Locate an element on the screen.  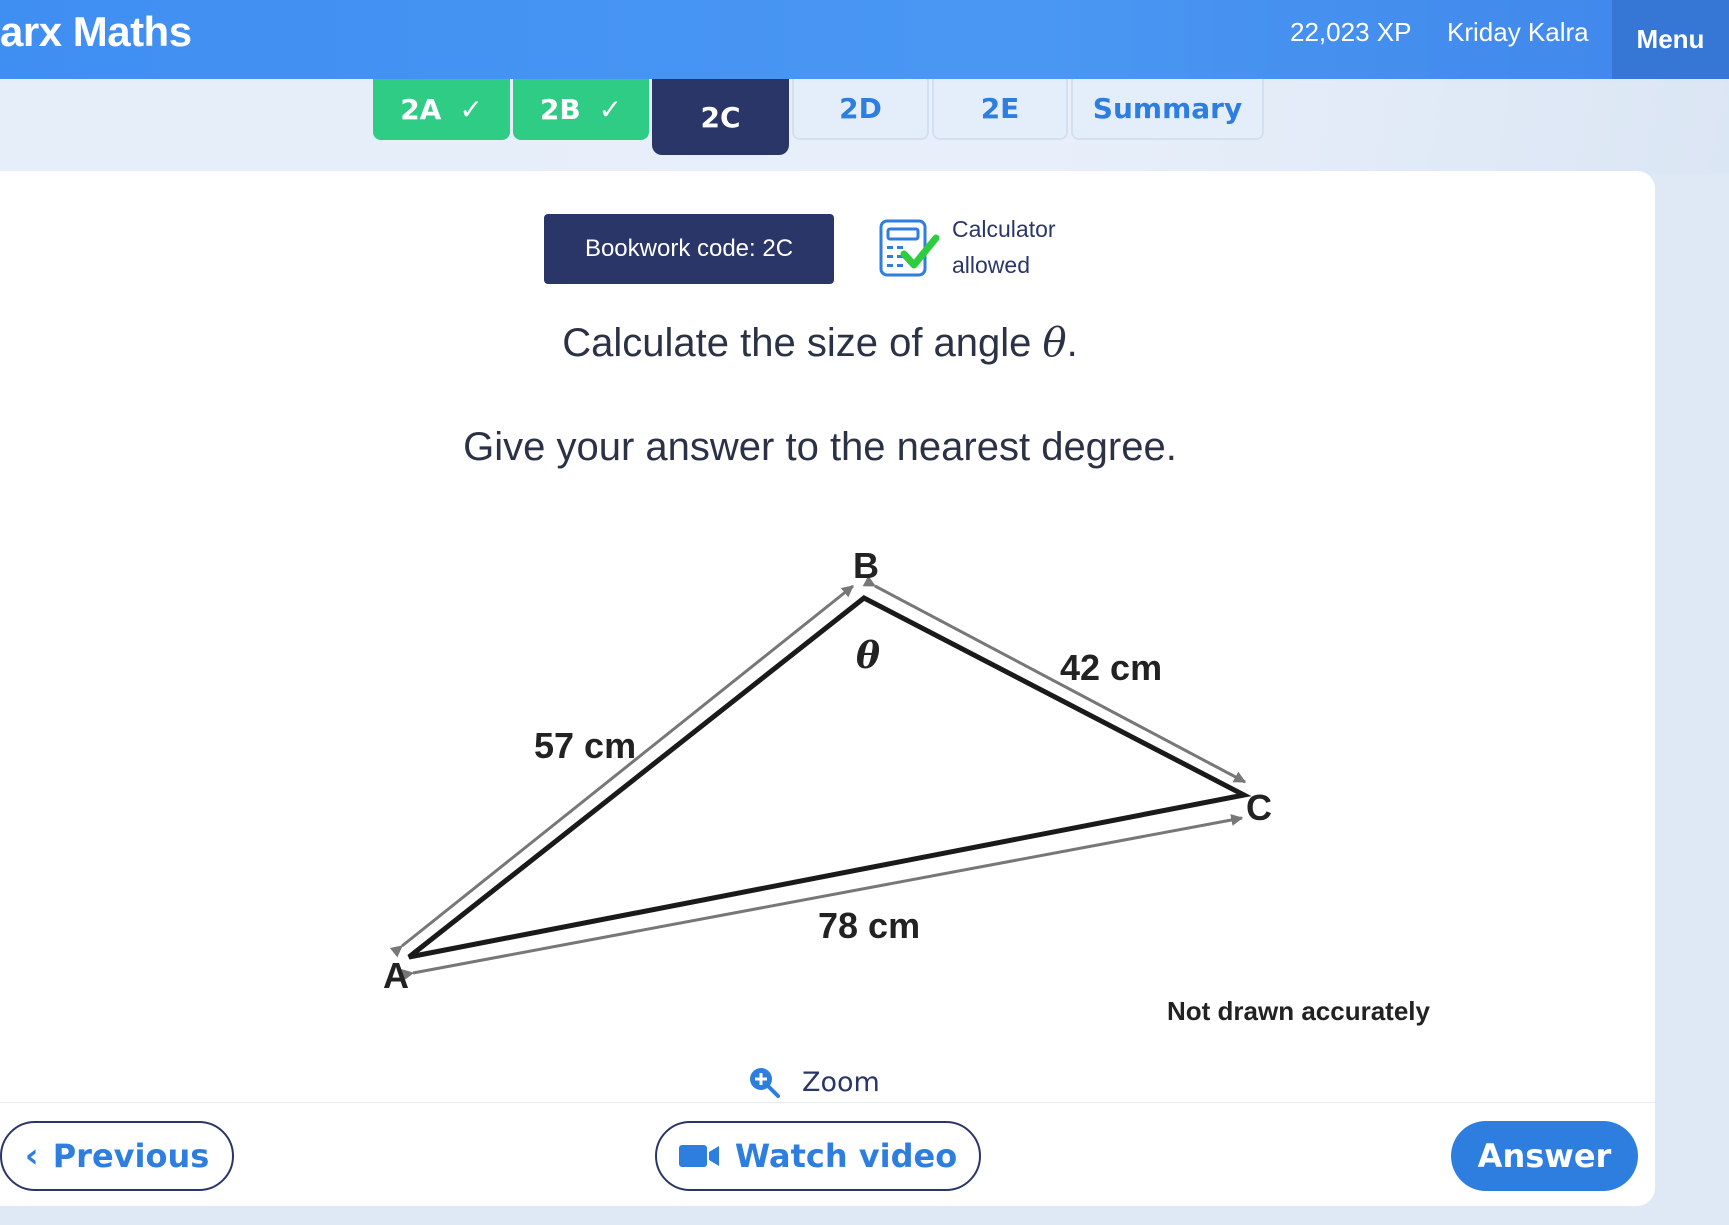
watch-video-label: Watch video is located at coordinates (846, 1156).